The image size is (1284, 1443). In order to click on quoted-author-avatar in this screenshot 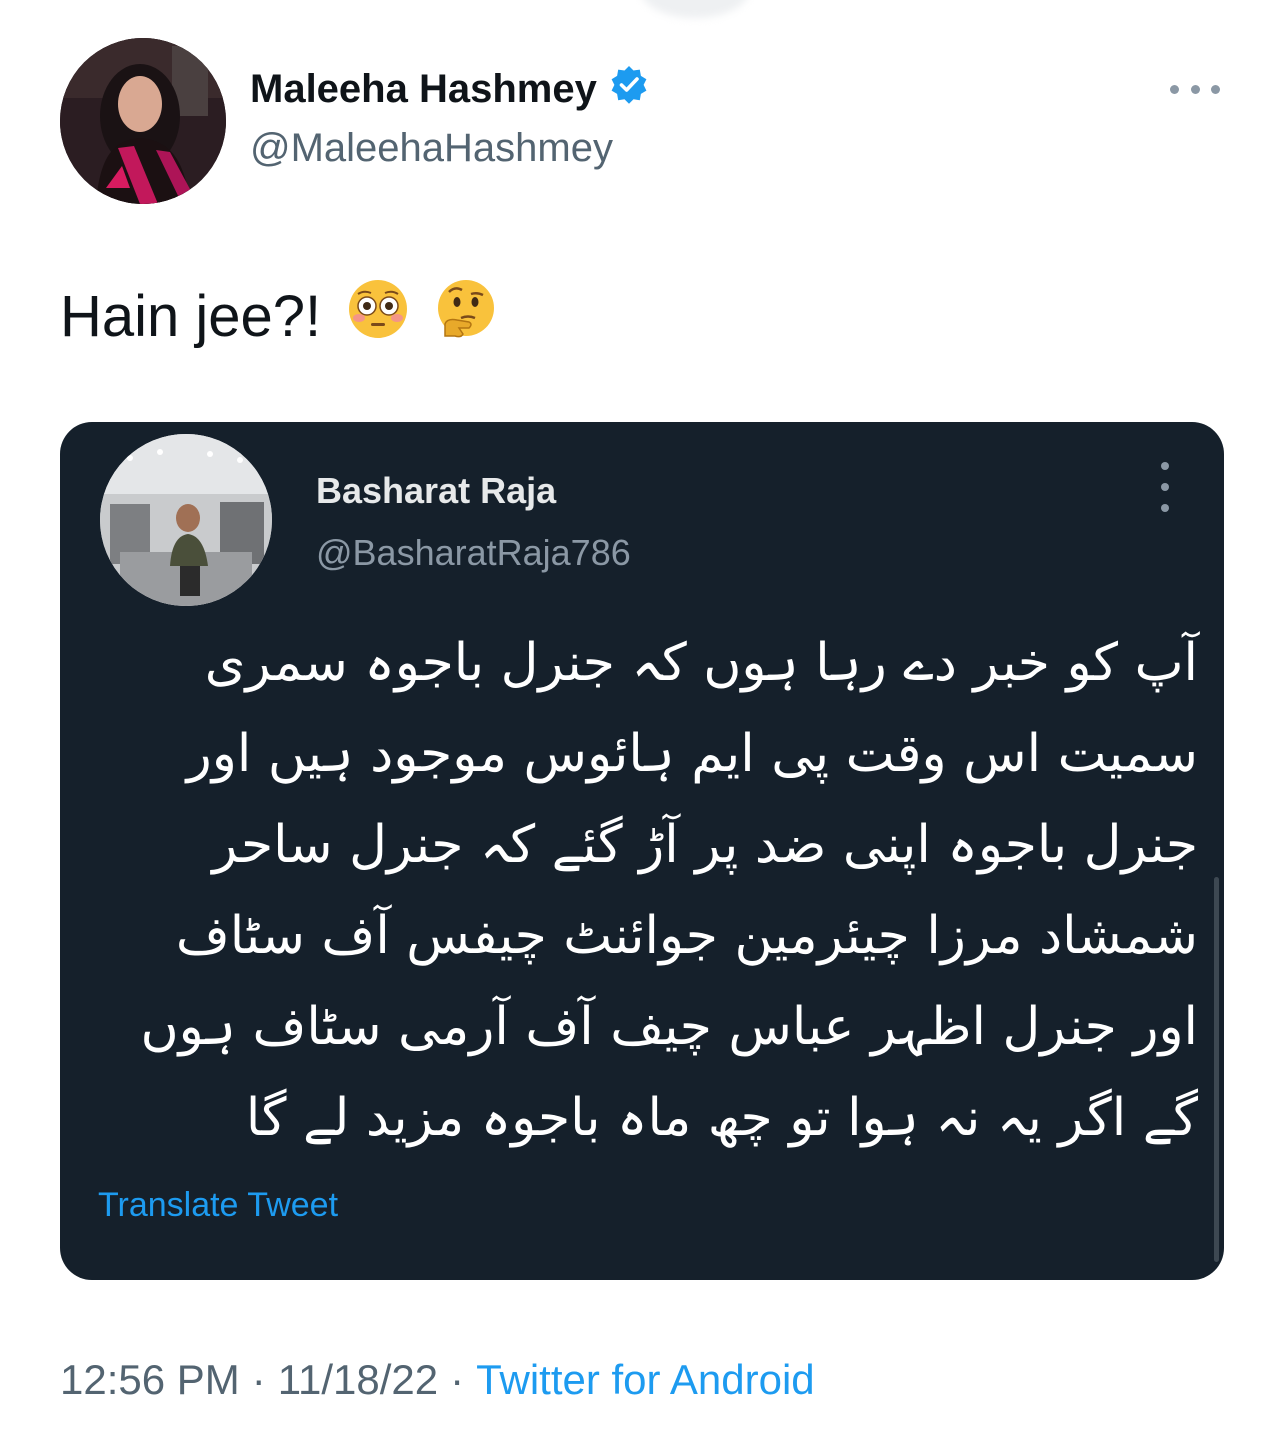, I will do `click(186, 520)`.